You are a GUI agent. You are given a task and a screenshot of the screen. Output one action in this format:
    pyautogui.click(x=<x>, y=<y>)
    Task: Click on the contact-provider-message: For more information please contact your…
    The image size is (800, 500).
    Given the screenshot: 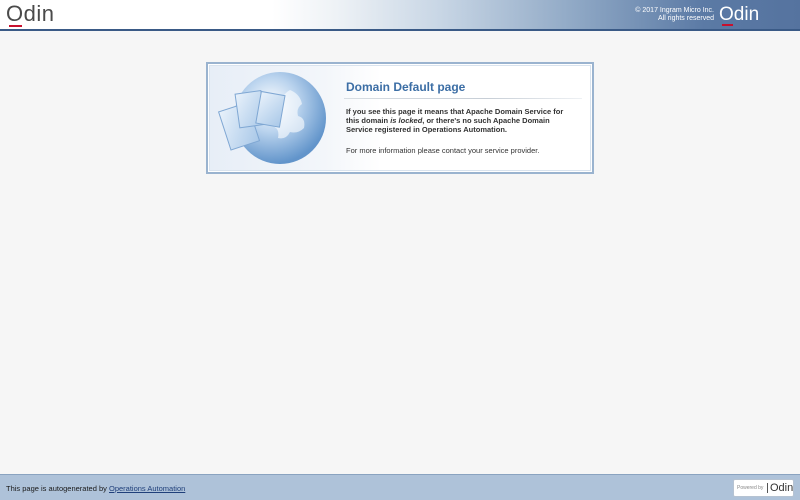 What is the action you would take?
    pyautogui.click(x=443, y=150)
    